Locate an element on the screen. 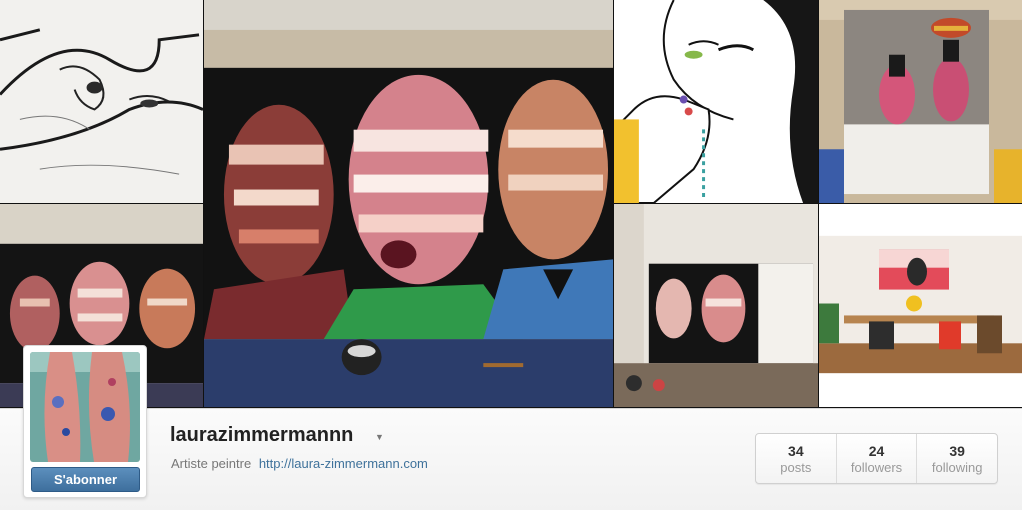 The image size is (1022, 510). stat-followers: 24 followers is located at coordinates (877, 458).